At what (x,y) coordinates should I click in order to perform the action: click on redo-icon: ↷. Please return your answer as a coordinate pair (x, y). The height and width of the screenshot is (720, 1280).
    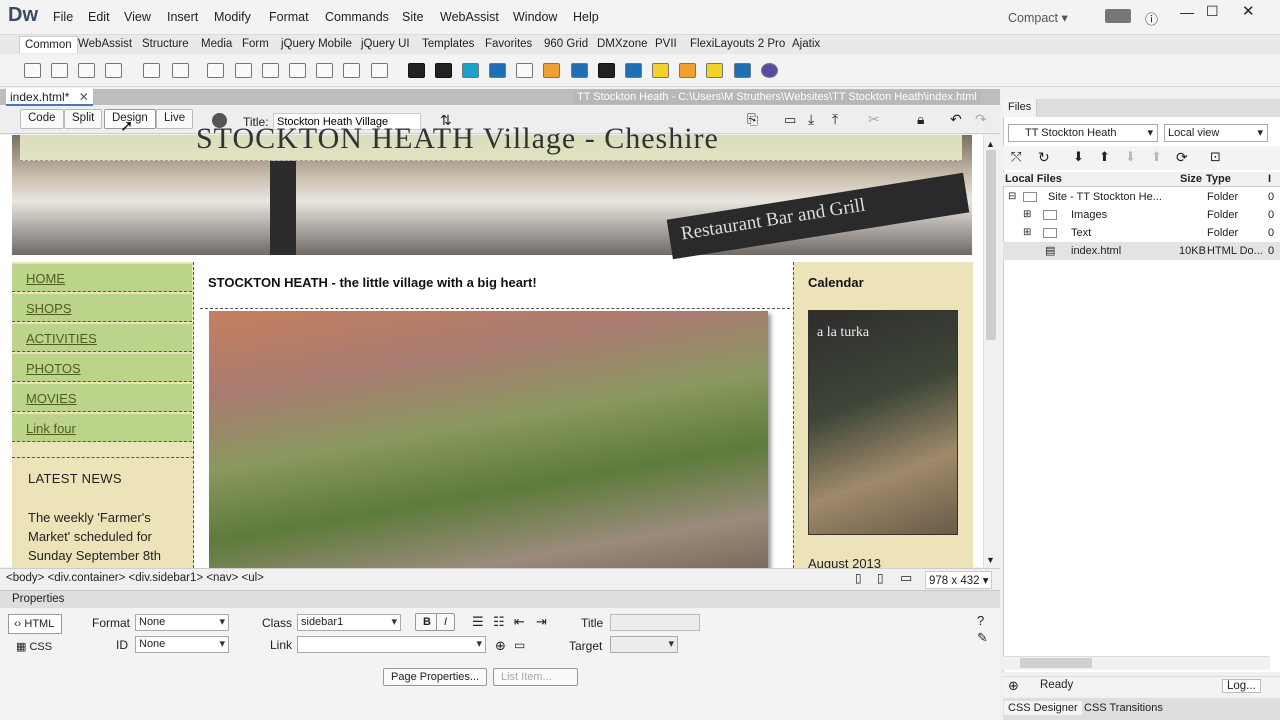
    Looking at the image, I should click on (981, 119).